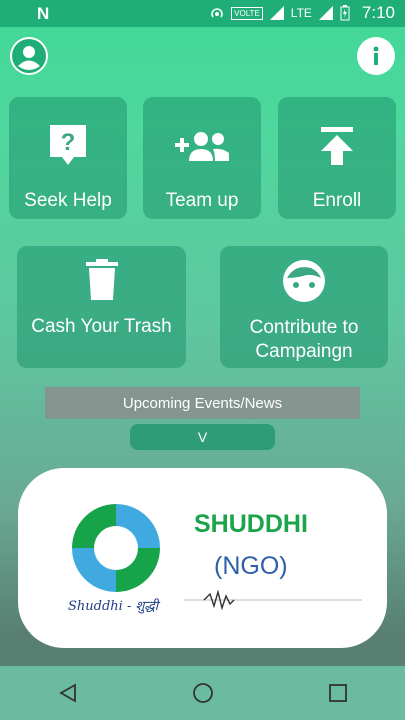 This screenshot has height=720, width=405. I want to click on ngo-subtitle: (NGO), so click(251, 566).